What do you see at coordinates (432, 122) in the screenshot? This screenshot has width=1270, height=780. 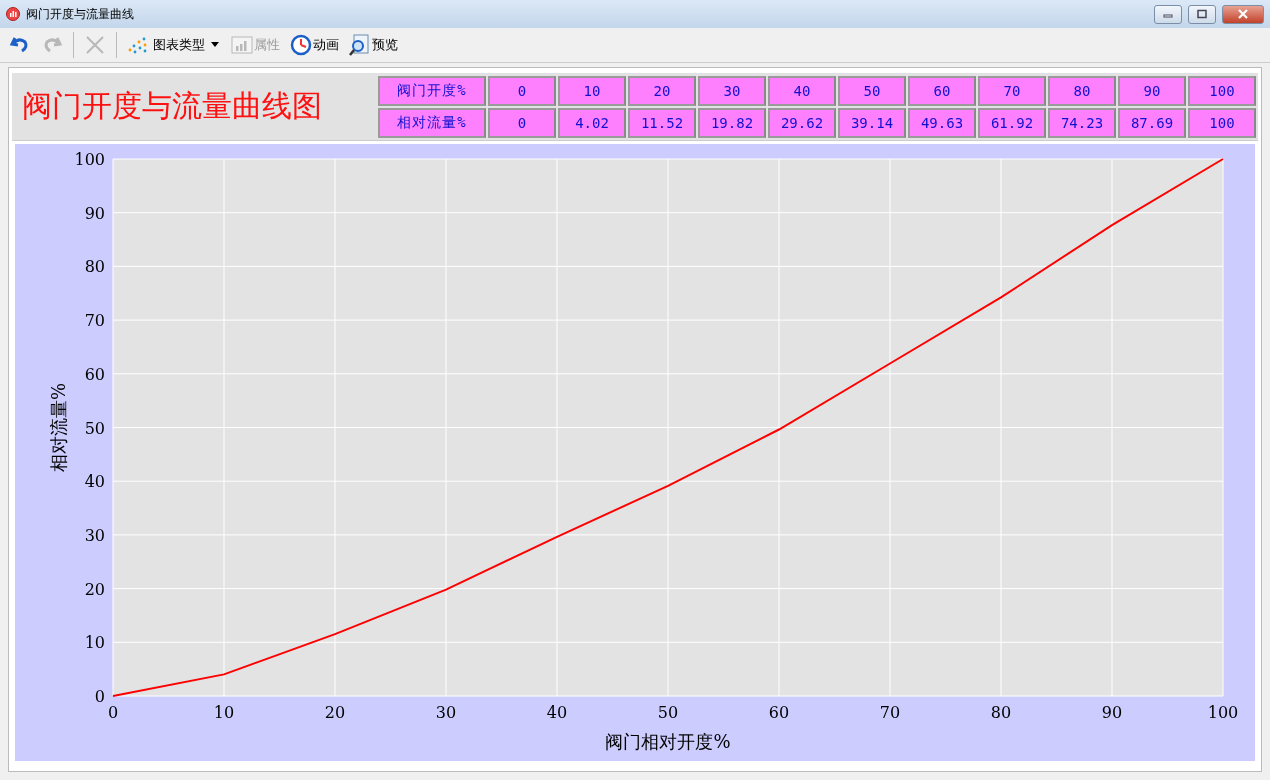 I see `row-header: 相对流量%` at bounding box center [432, 122].